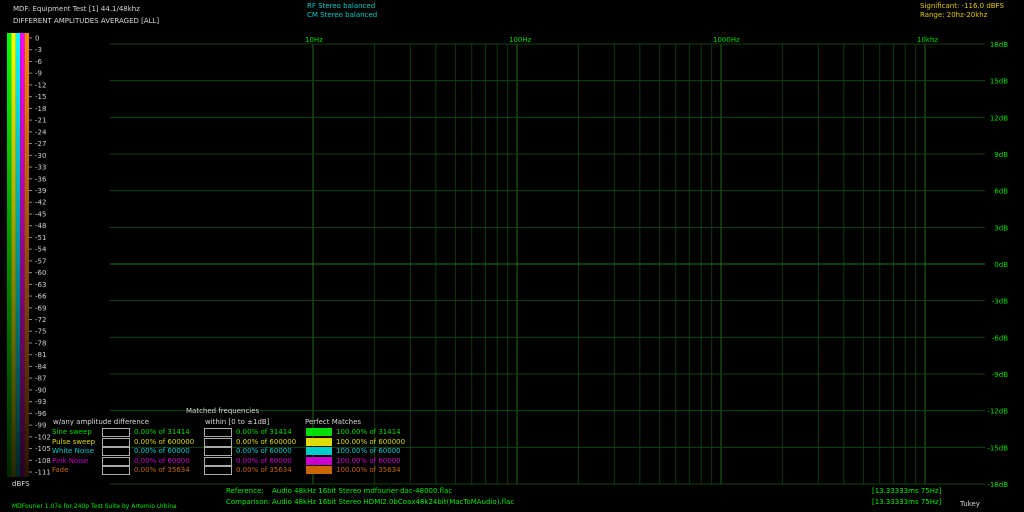  I want to click on legend-any-value: 0.00% of 60000, so click(162, 451).